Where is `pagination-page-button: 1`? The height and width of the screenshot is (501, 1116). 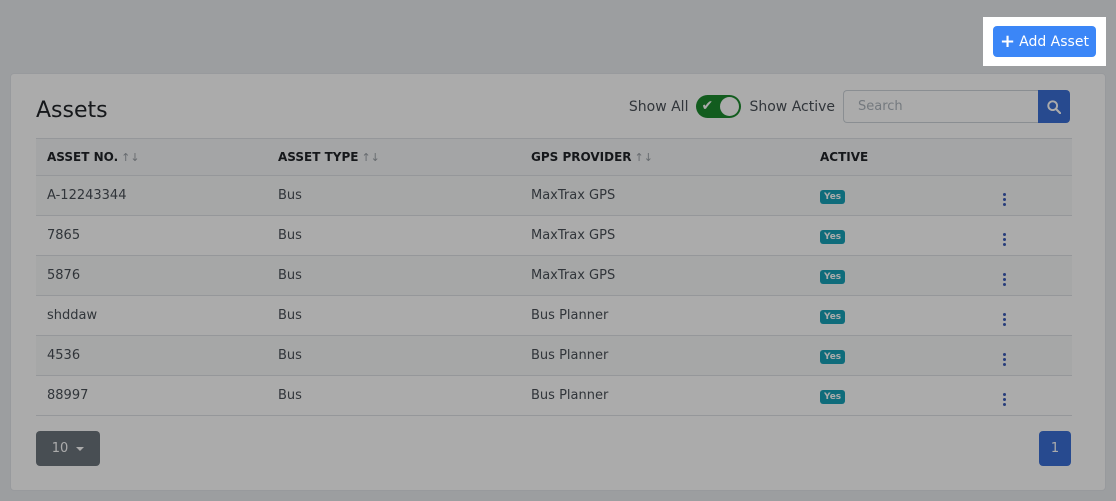
pagination-page-button: 1 is located at coordinates (1055, 448).